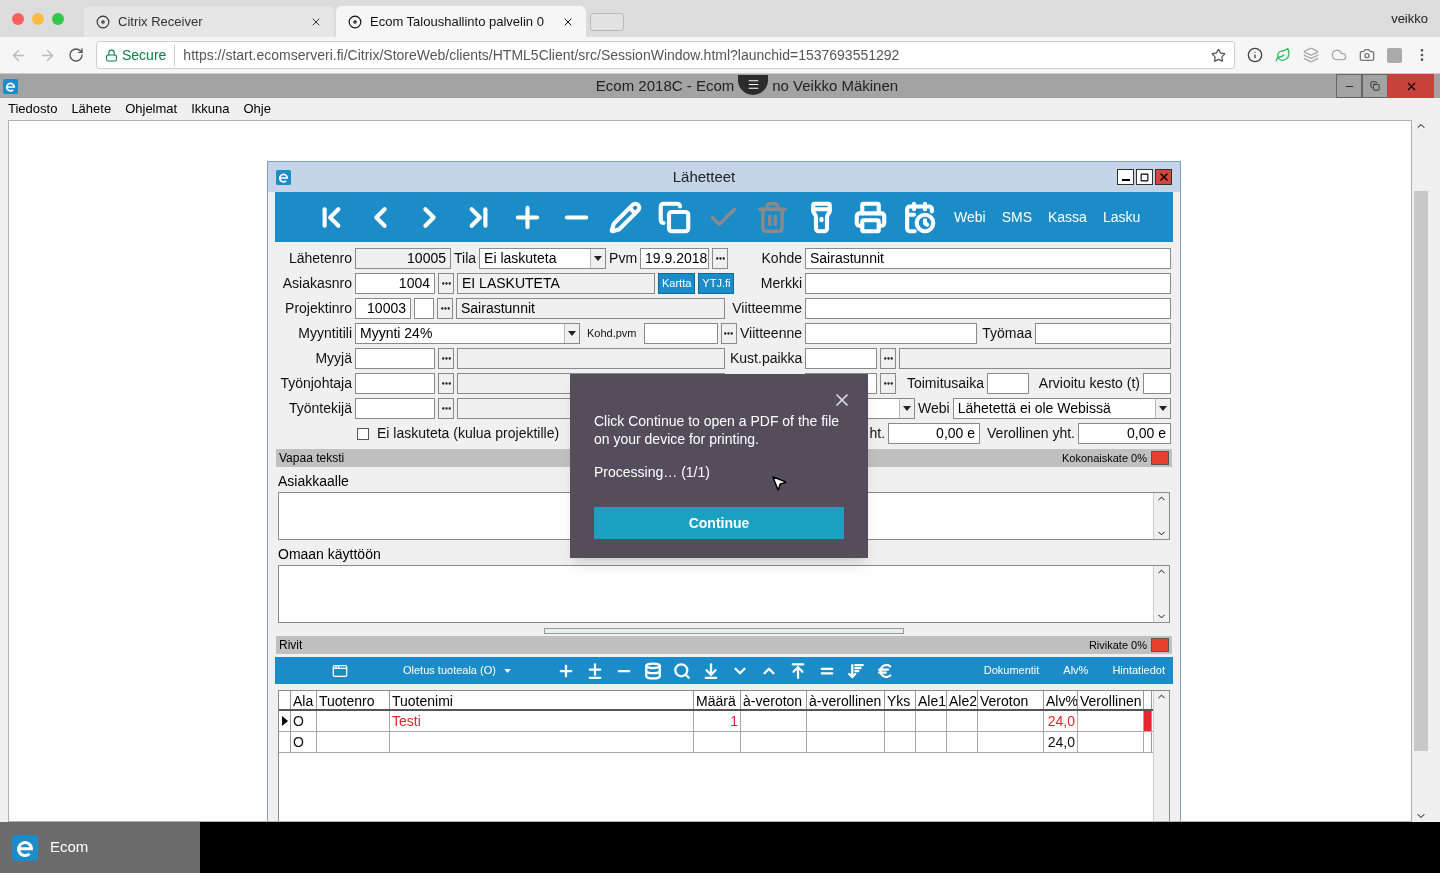  What do you see at coordinates (304, 700) in the screenshot?
I see `column-header: Ala` at bounding box center [304, 700].